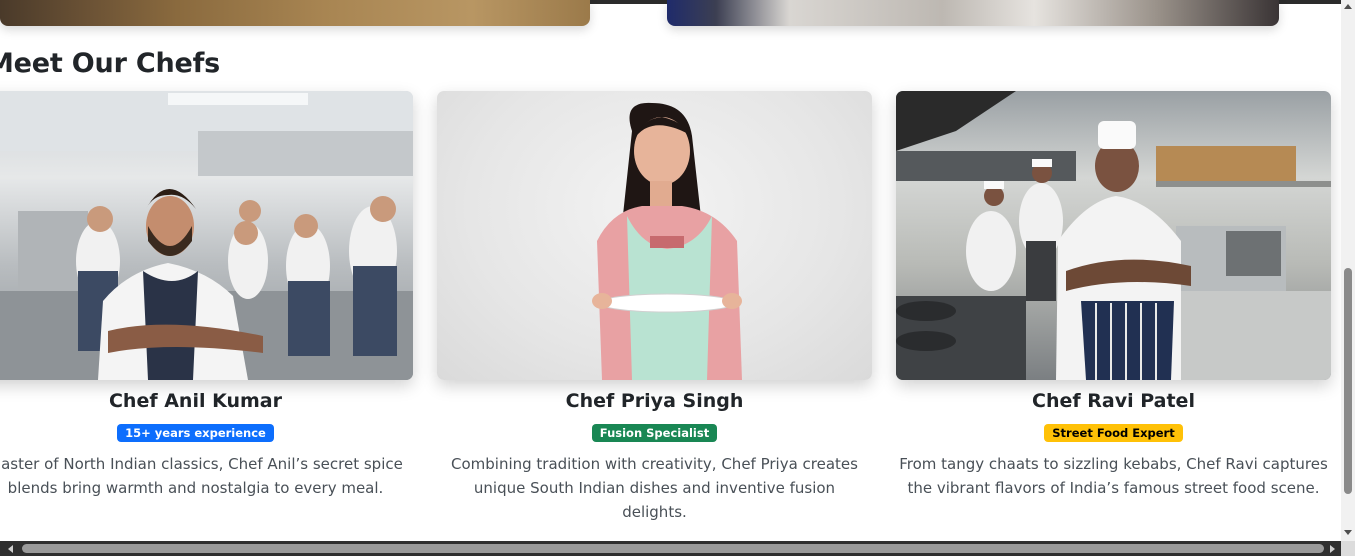 This screenshot has width=1355, height=556. What do you see at coordinates (1113, 433) in the screenshot?
I see `specialty-badge: Street Food Expert` at bounding box center [1113, 433].